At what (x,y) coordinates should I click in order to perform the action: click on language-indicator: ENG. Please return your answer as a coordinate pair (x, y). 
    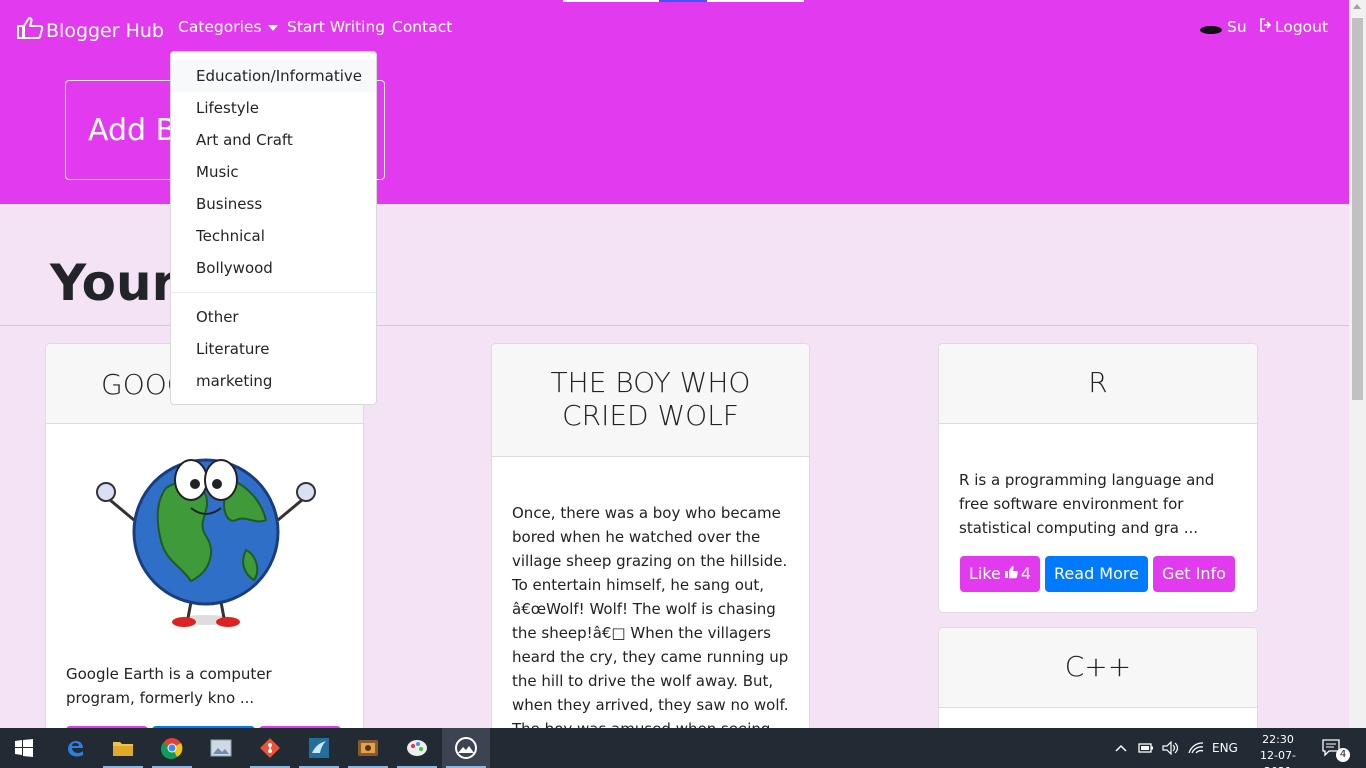
    Looking at the image, I should click on (1225, 748).